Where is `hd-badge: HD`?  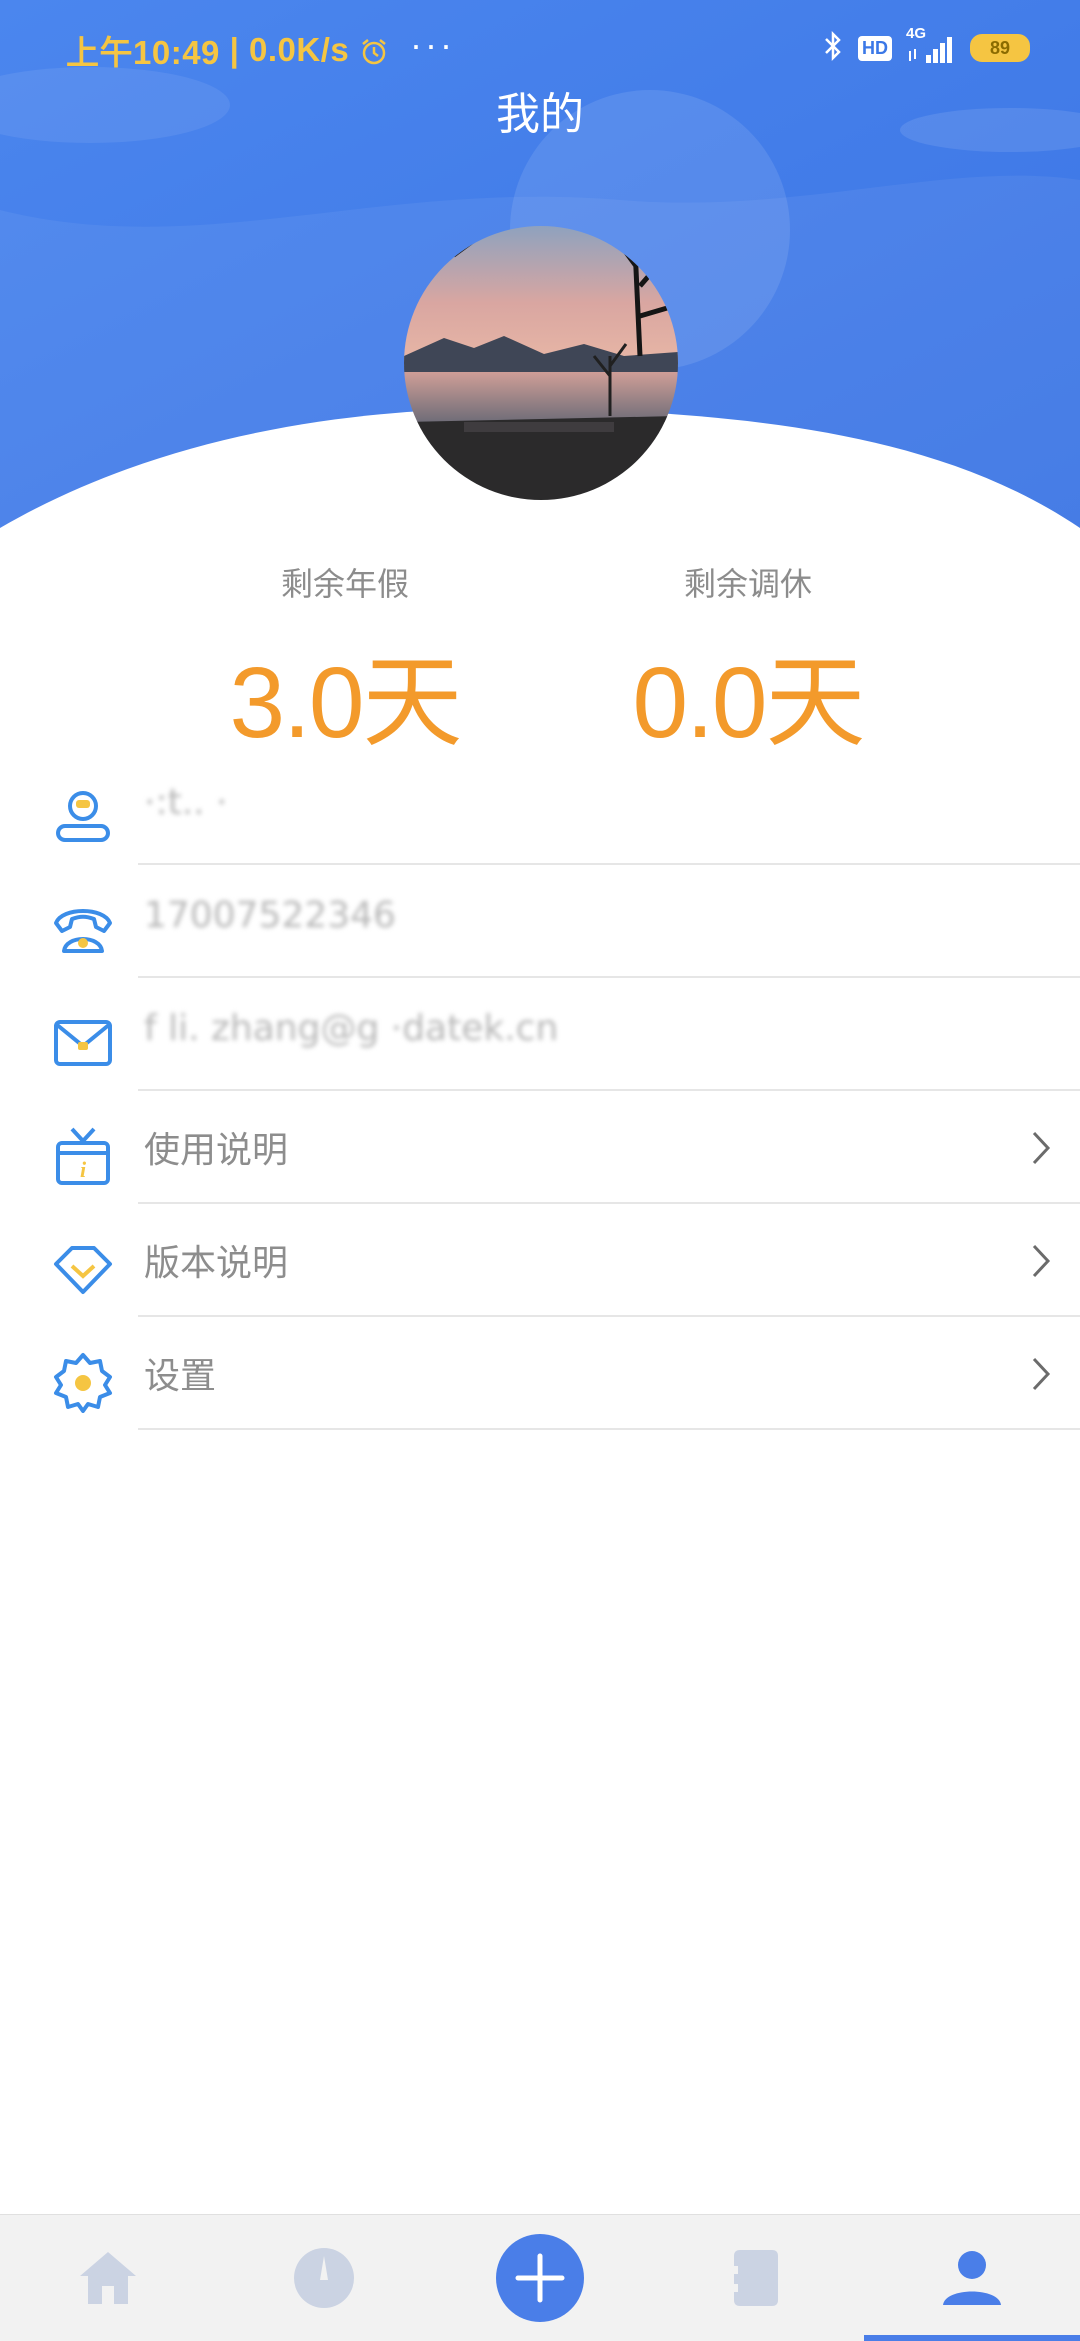
hd-badge: HD is located at coordinates (875, 48).